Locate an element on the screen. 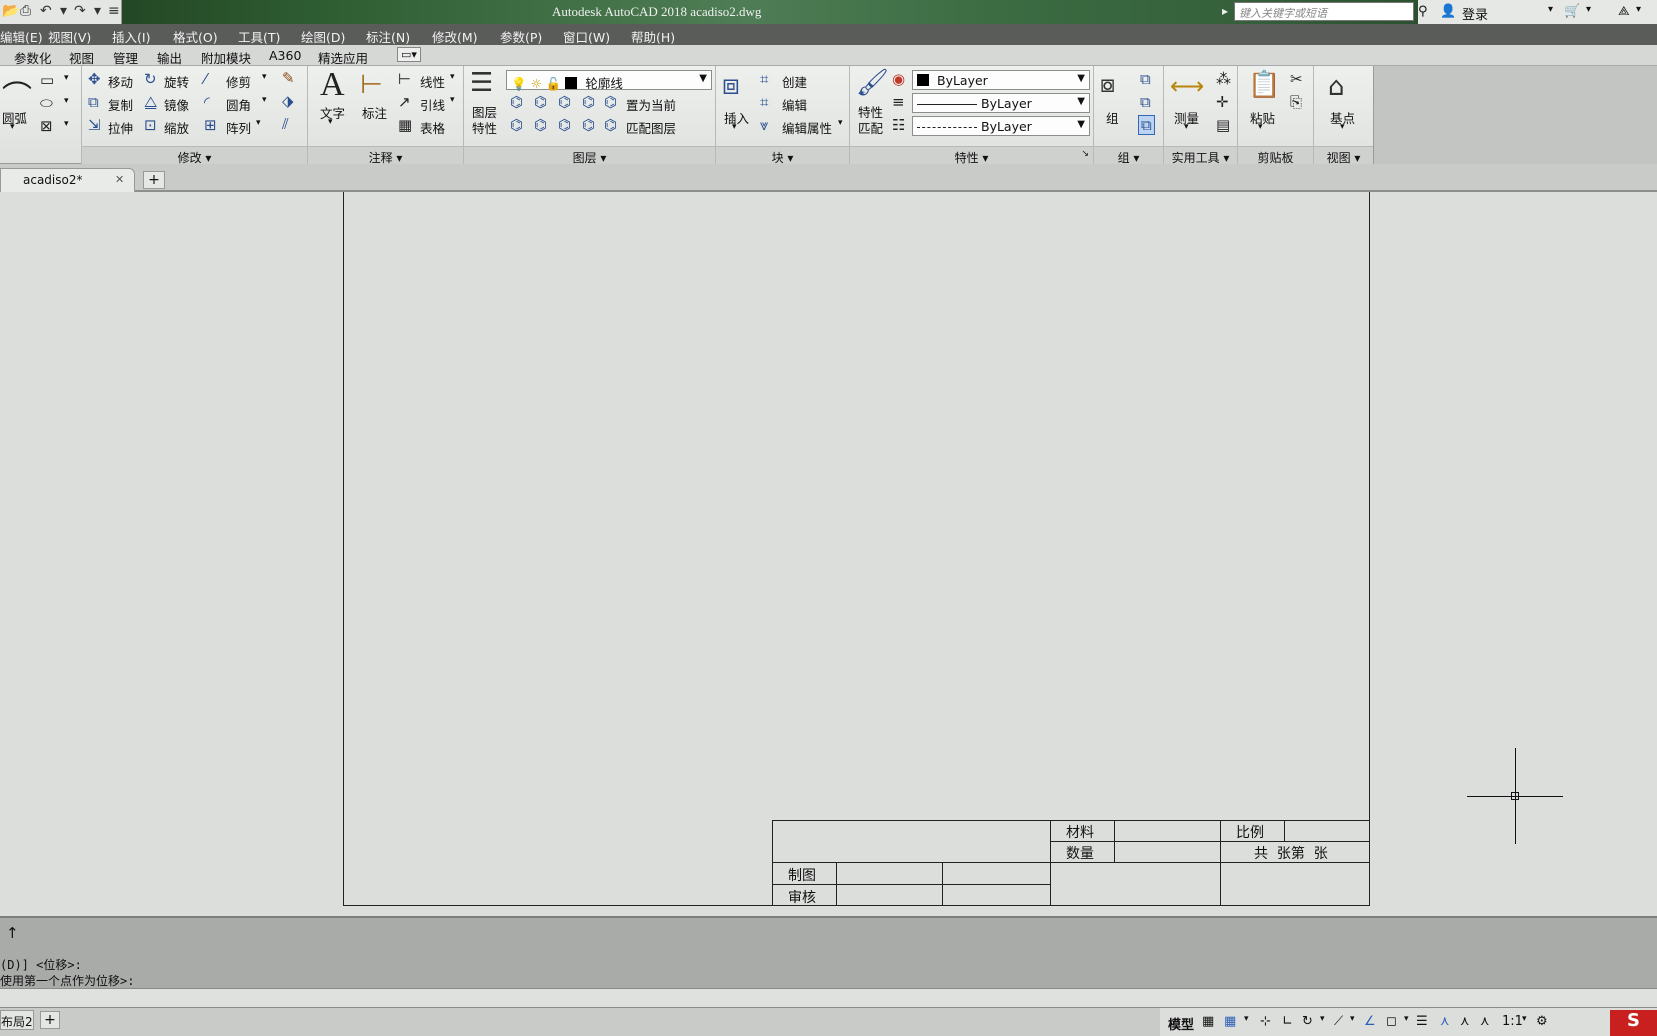 The width and height of the screenshot is (1657, 1036). leader-icon: ↗ is located at coordinates (404, 102).